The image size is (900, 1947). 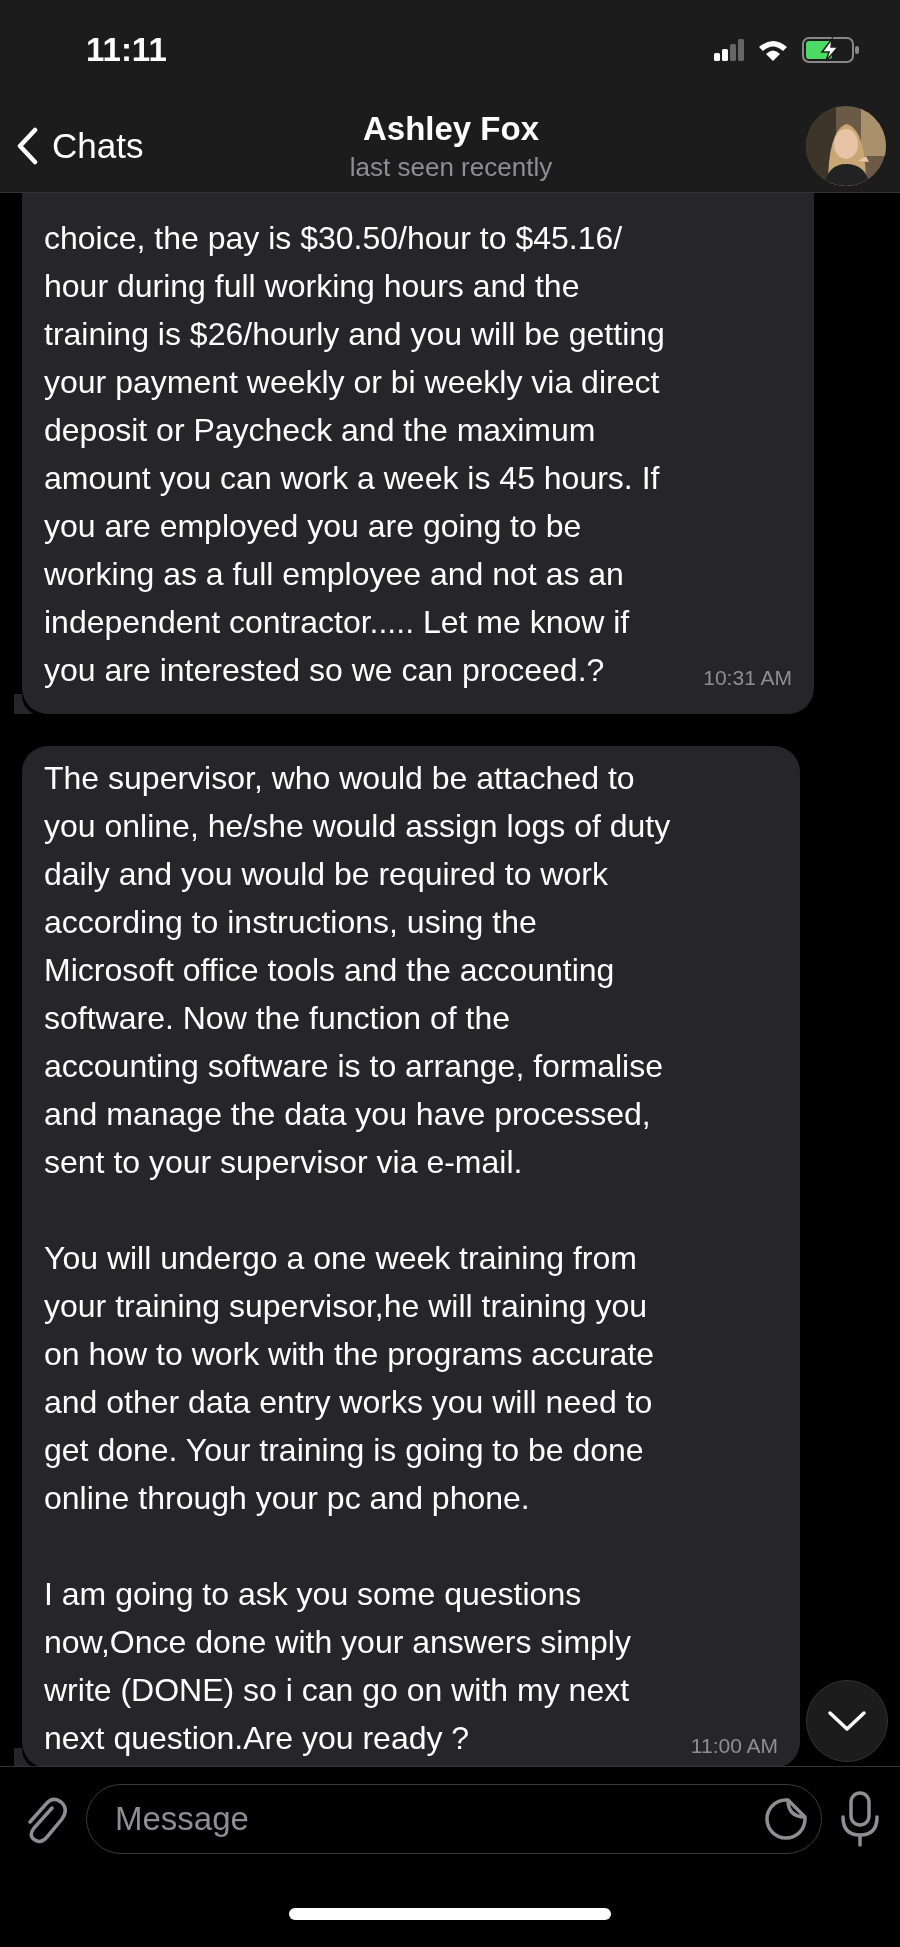 What do you see at coordinates (451, 167) in the screenshot?
I see `last-seen-status: last seen recently` at bounding box center [451, 167].